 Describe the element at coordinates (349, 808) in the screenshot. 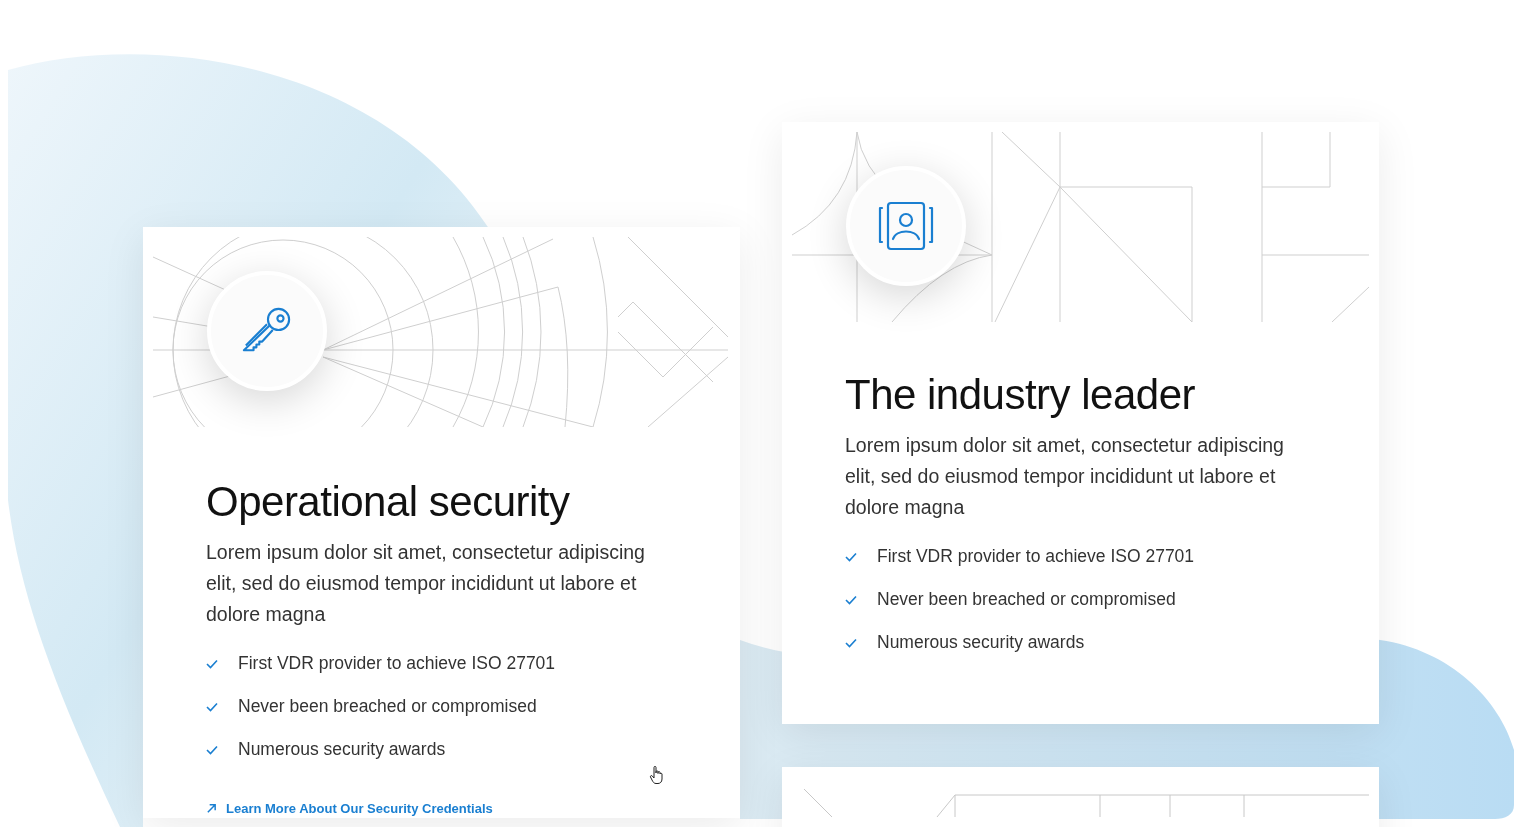

I see `learn-more-link: Learn More About Our Security Credentials` at that location.